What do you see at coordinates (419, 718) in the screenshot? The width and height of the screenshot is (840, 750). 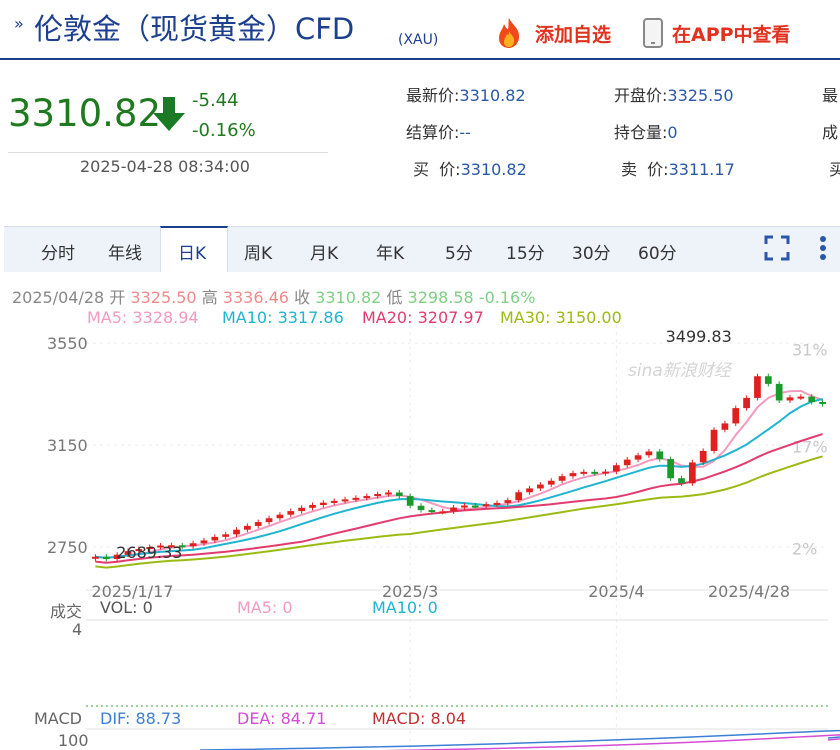 I see `macd-value-legend: MACD: 8.04` at bounding box center [419, 718].